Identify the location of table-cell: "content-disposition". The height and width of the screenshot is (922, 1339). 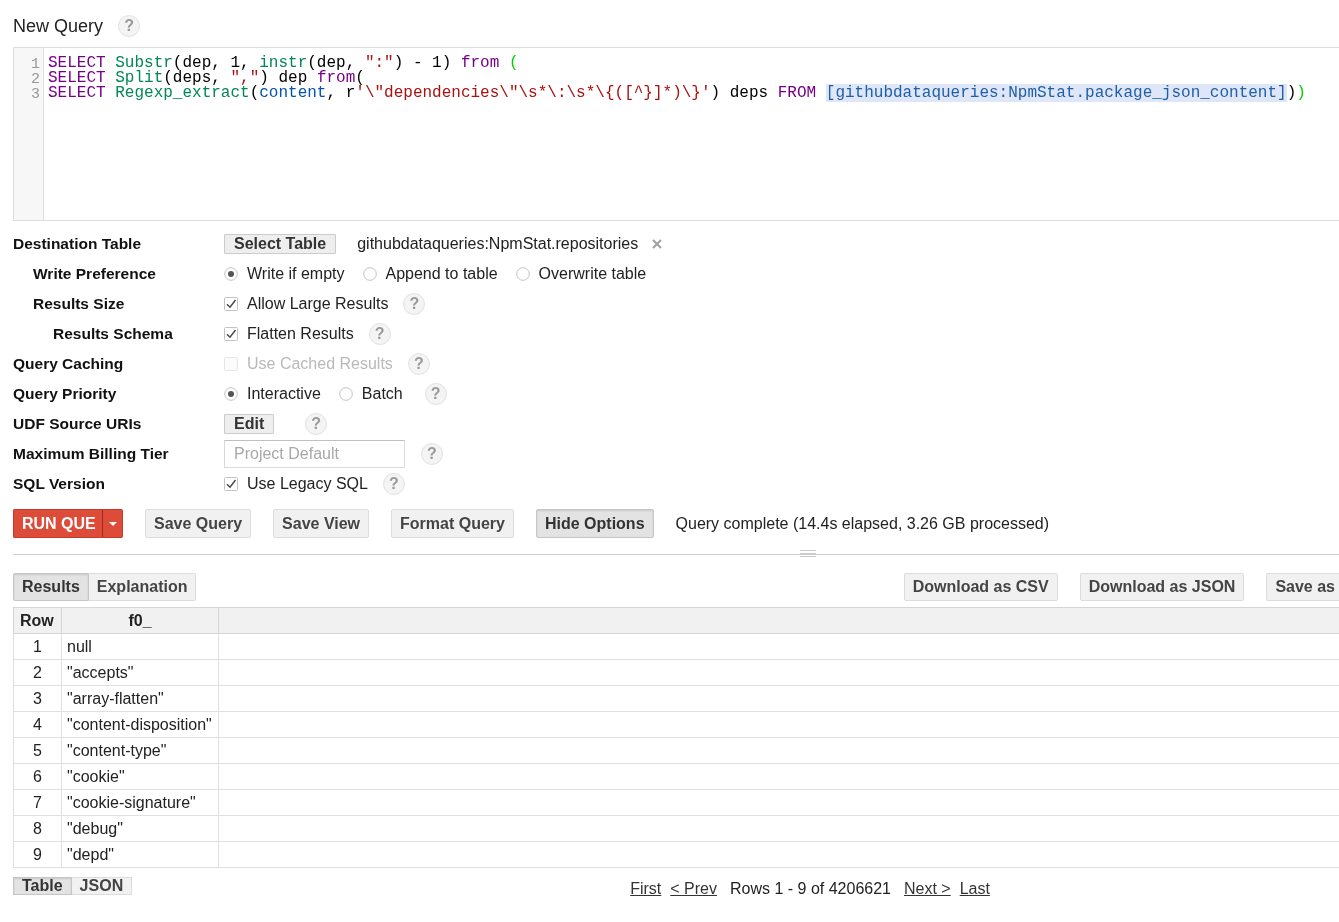
(140, 724).